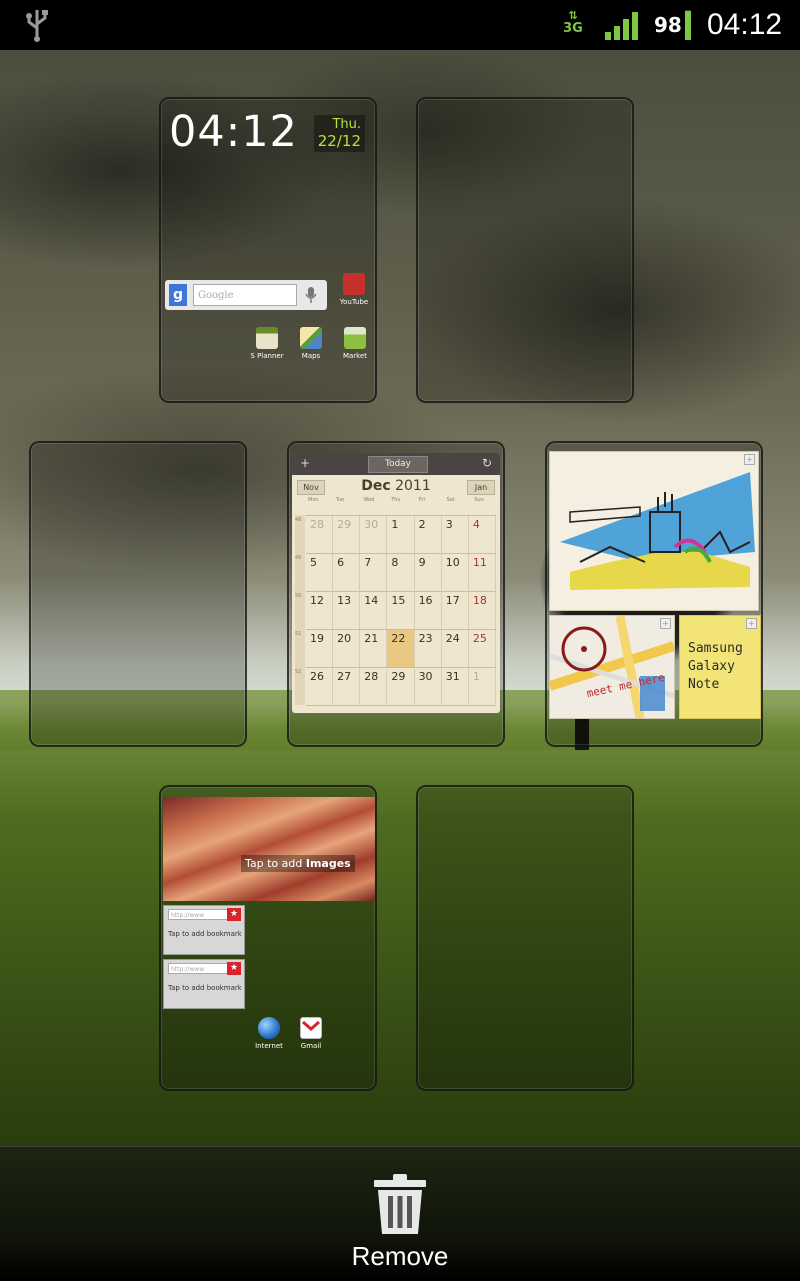 The width and height of the screenshot is (800, 1281). What do you see at coordinates (320, 687) in the screenshot?
I see `calendar-day-cell: 26` at bounding box center [320, 687].